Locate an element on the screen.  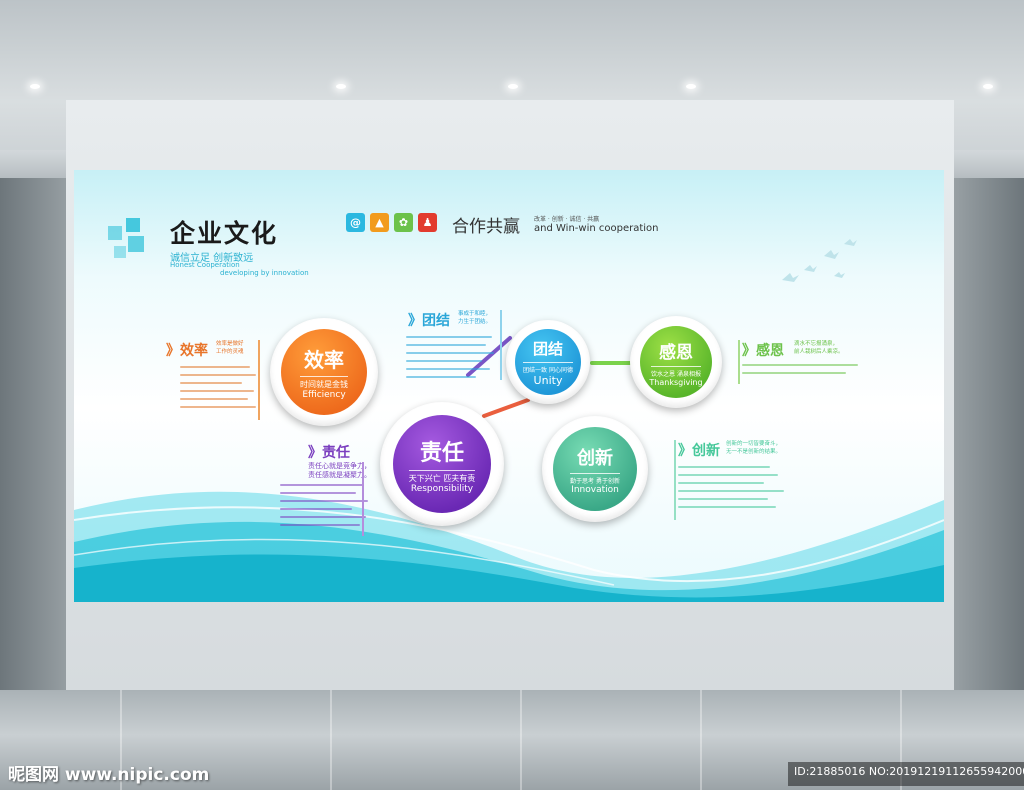
responsibility-heading: 》责任 is located at coordinates (329, 453).